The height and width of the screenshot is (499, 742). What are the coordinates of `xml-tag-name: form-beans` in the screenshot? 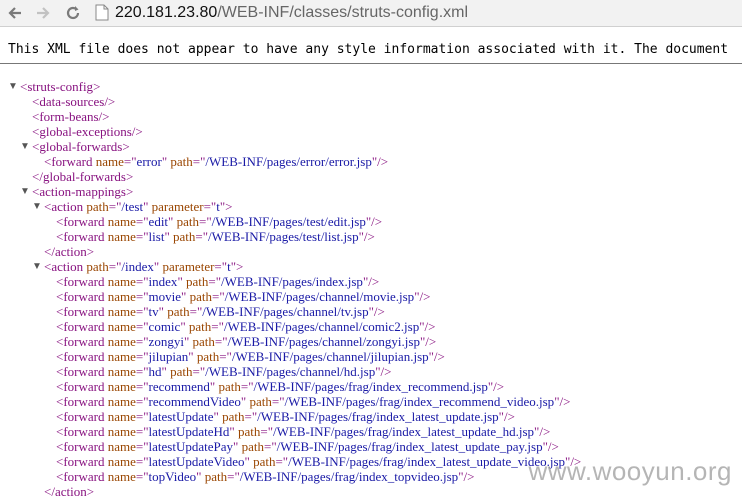 It's located at (69, 116).